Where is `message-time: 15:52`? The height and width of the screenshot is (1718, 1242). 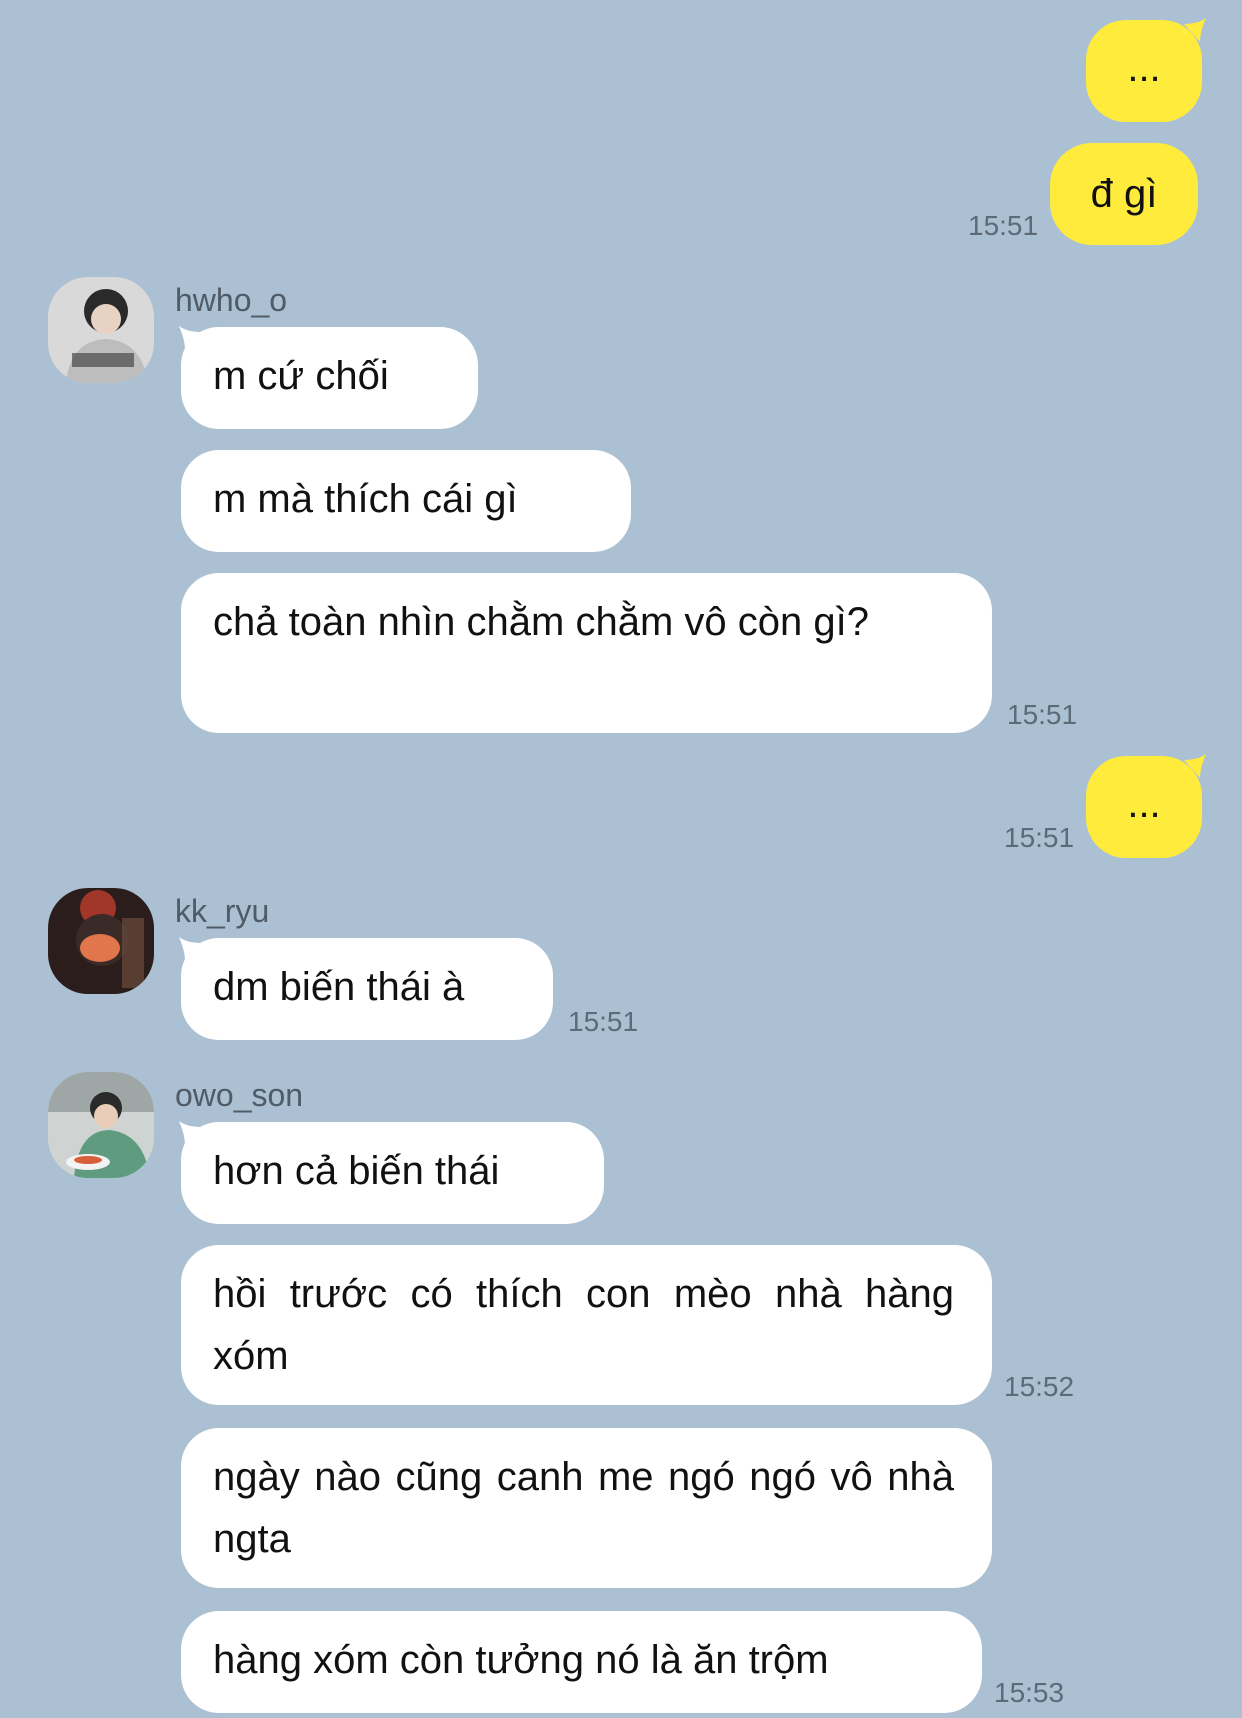 message-time: 15:52 is located at coordinates (1039, 1386).